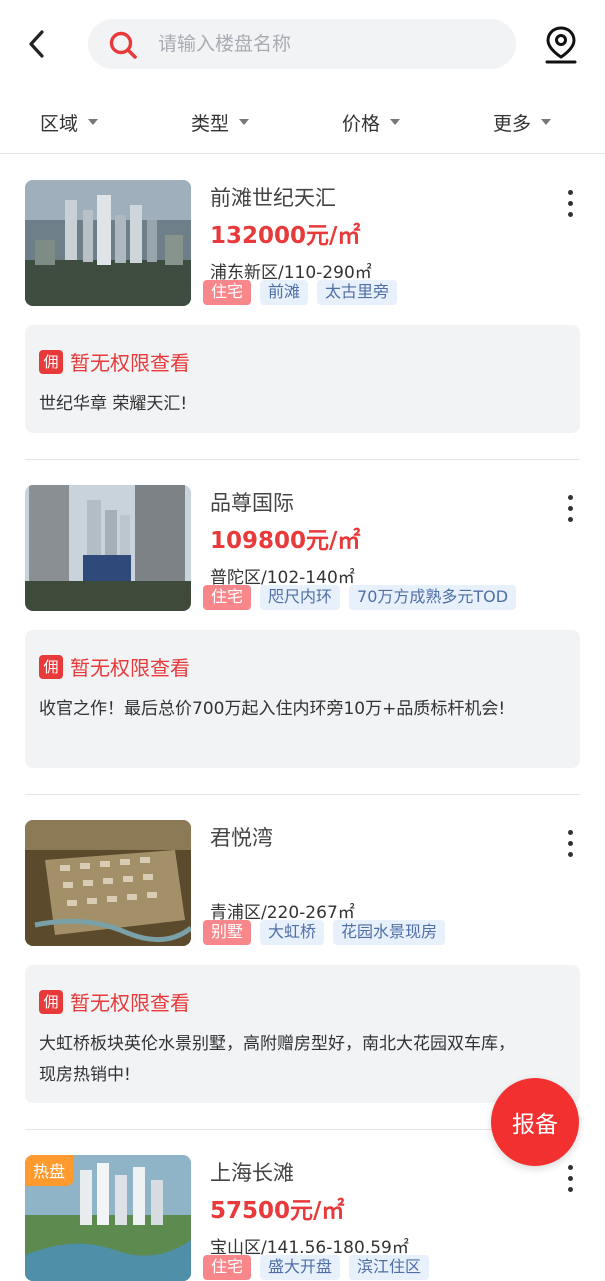  What do you see at coordinates (252, 503) in the screenshot?
I see `property-name: 品尊国际` at bounding box center [252, 503].